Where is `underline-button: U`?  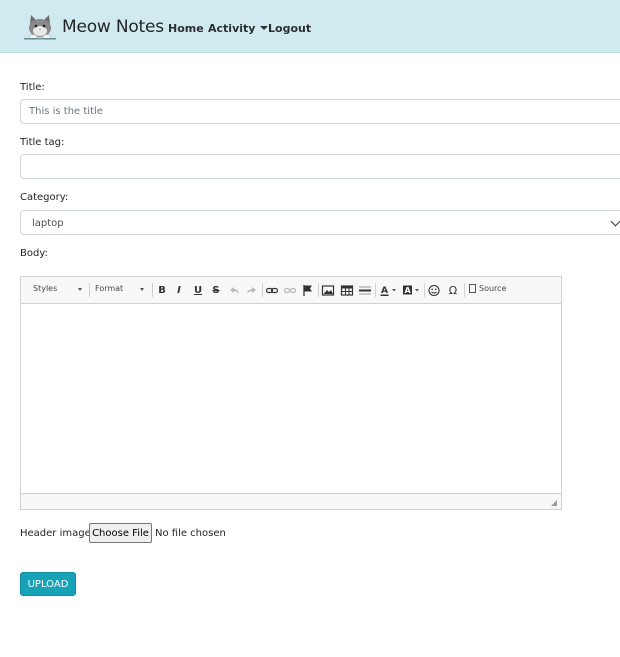 underline-button: U is located at coordinates (198, 290).